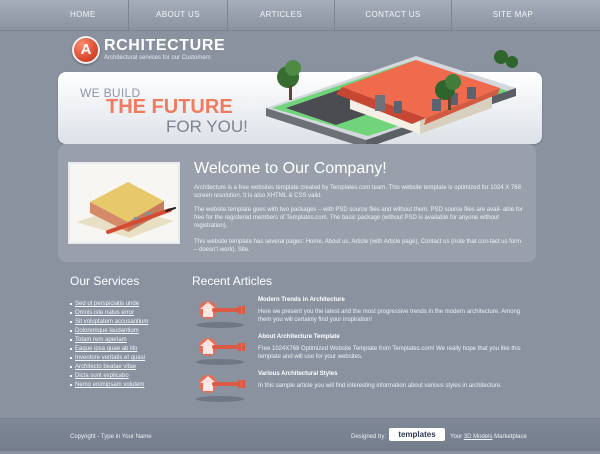  What do you see at coordinates (232, 281) in the screenshot?
I see `recent-articles-title: Recent Articles` at bounding box center [232, 281].